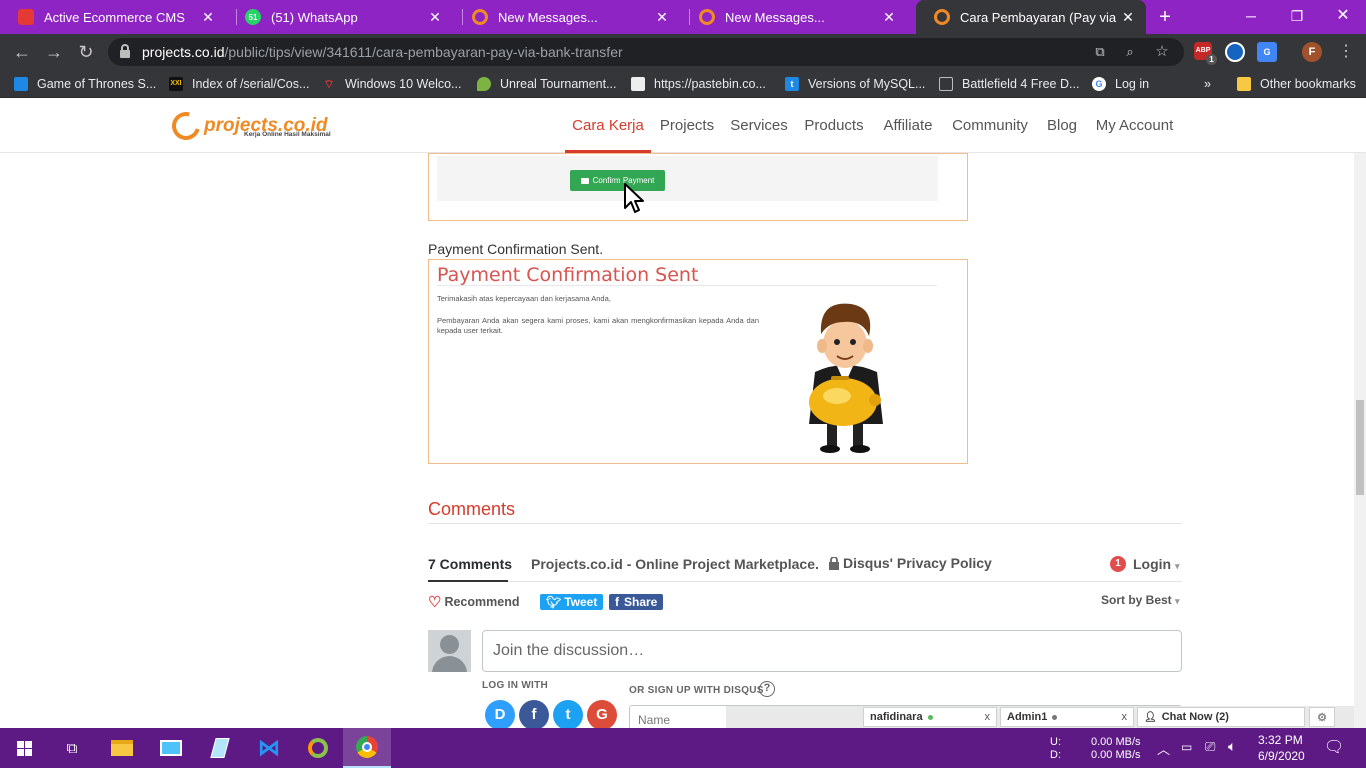  Describe the element at coordinates (1251, 17) in the screenshot. I see `minimize-button: ─` at that location.